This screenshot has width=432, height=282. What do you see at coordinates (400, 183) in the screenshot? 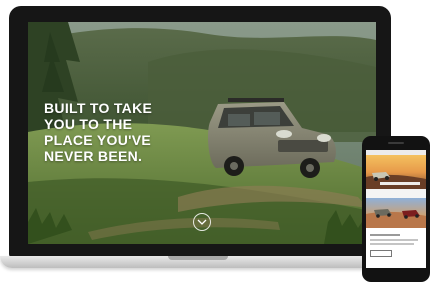
I see `phone-hero-caption` at bounding box center [400, 183].